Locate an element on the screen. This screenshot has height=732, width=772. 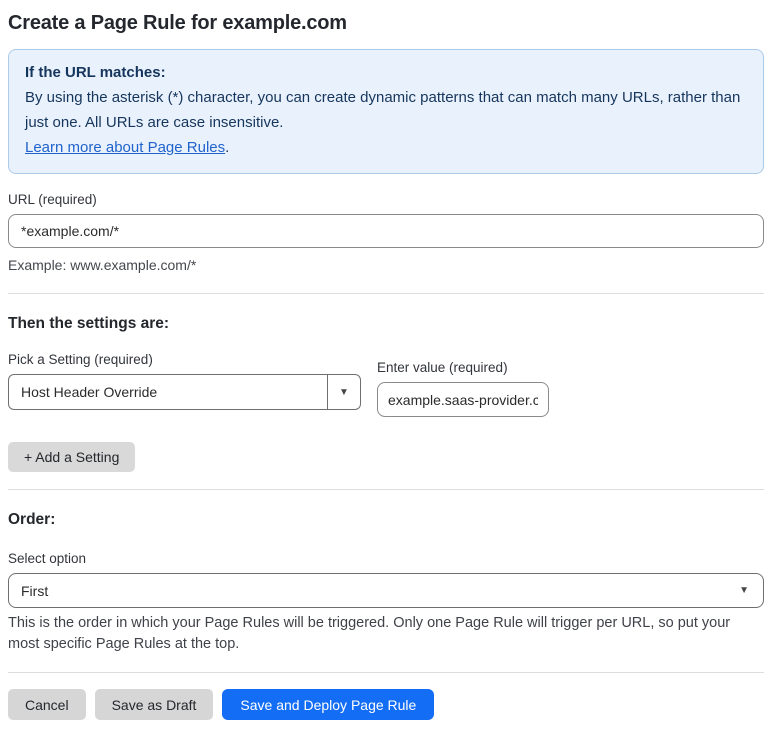
page-title: Create a Page Rule for example.com is located at coordinates (177, 23).